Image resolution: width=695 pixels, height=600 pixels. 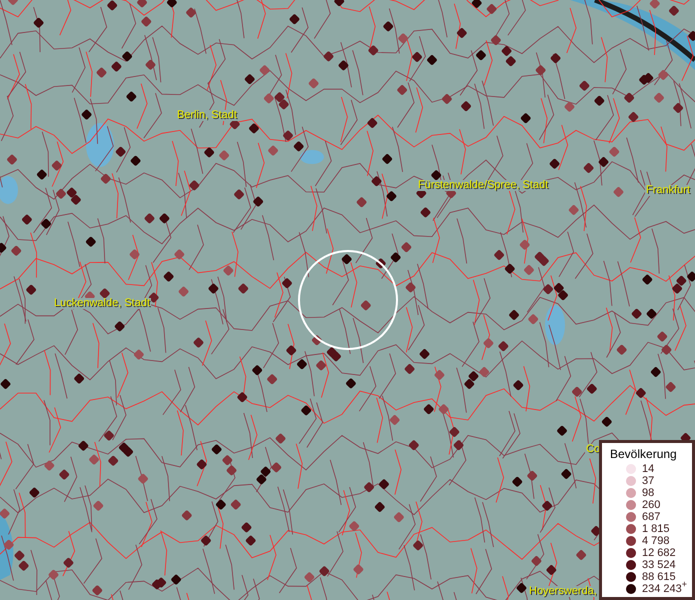 What do you see at coordinates (648, 469) in the screenshot?
I see `legend-value: 14` at bounding box center [648, 469].